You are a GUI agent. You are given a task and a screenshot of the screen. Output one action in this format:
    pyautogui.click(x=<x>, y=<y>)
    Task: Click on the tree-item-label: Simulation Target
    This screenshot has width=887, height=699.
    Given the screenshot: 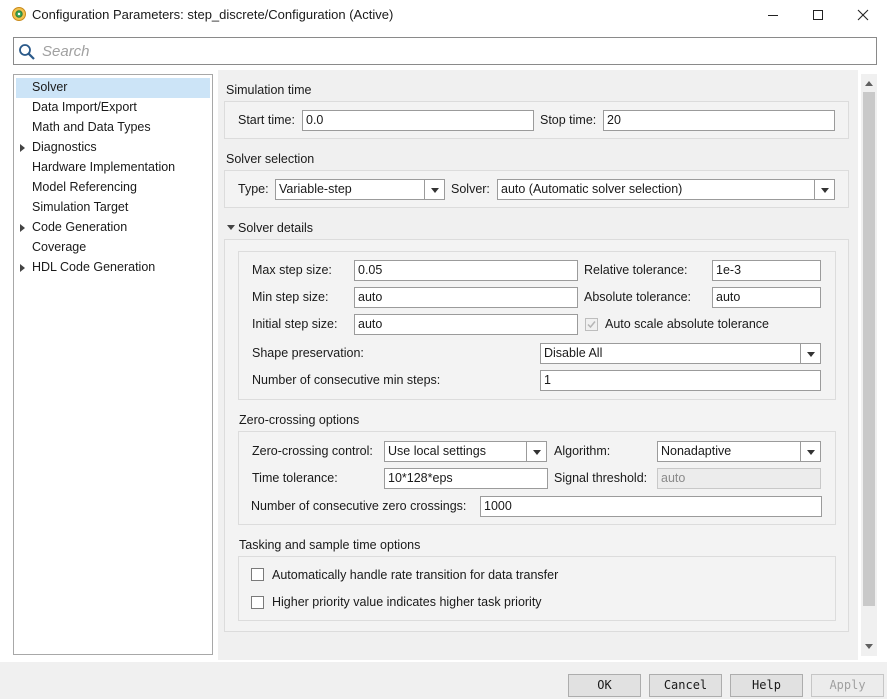 What is the action you would take?
    pyautogui.click(x=80, y=207)
    